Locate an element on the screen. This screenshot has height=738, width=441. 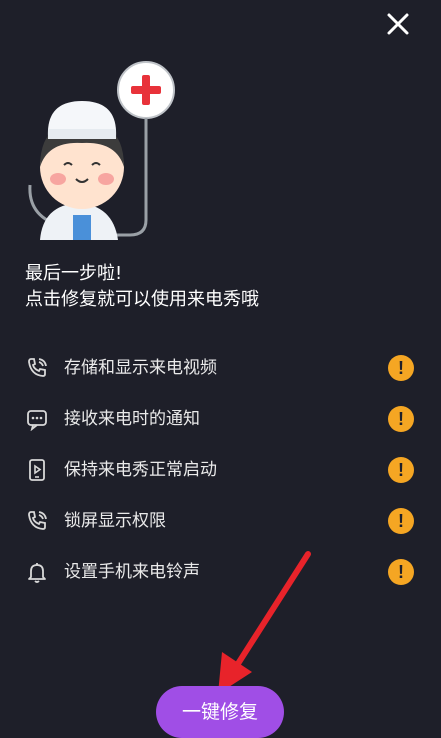
permission-item-call-notification: 接收来电时的通知 ! is located at coordinates (220, 419).